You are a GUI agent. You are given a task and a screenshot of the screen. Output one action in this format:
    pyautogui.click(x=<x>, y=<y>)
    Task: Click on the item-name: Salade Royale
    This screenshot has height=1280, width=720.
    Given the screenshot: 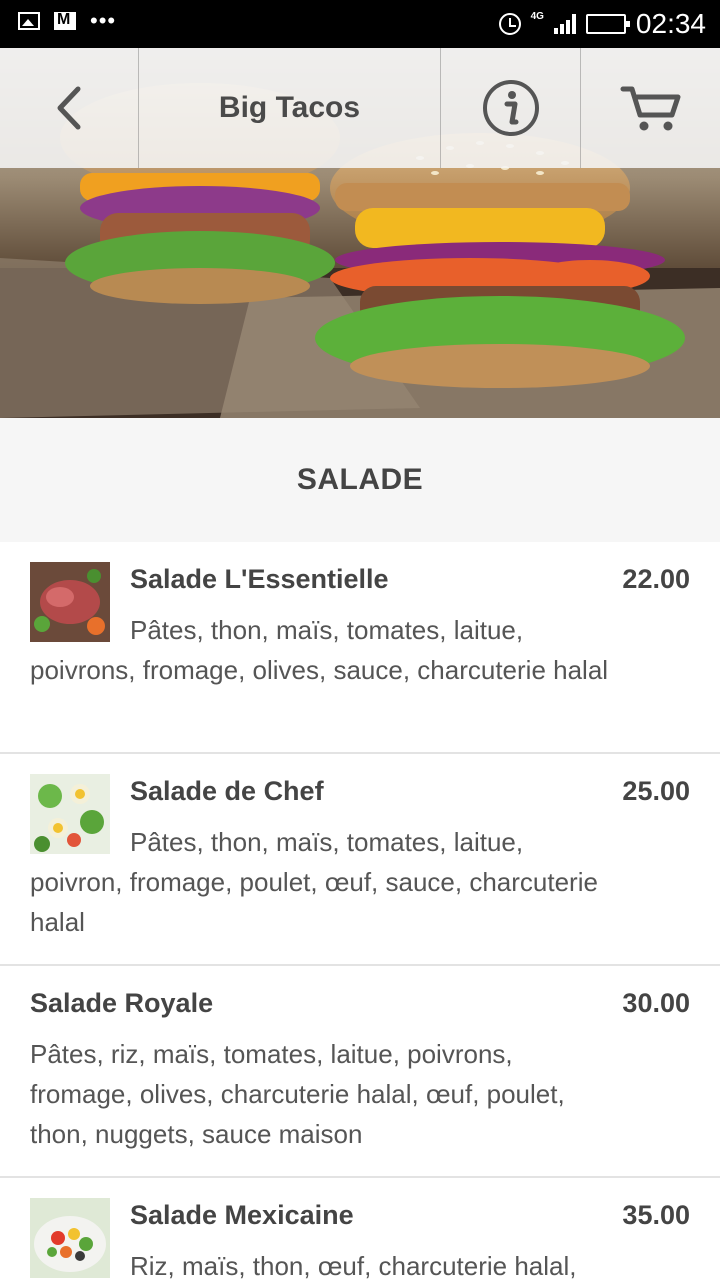 What is the action you would take?
    pyautogui.click(x=122, y=1003)
    